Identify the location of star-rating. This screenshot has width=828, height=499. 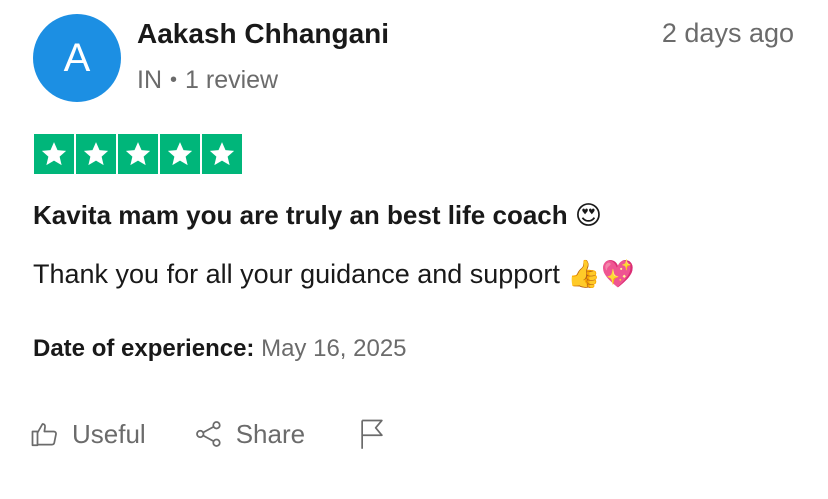
(138, 154).